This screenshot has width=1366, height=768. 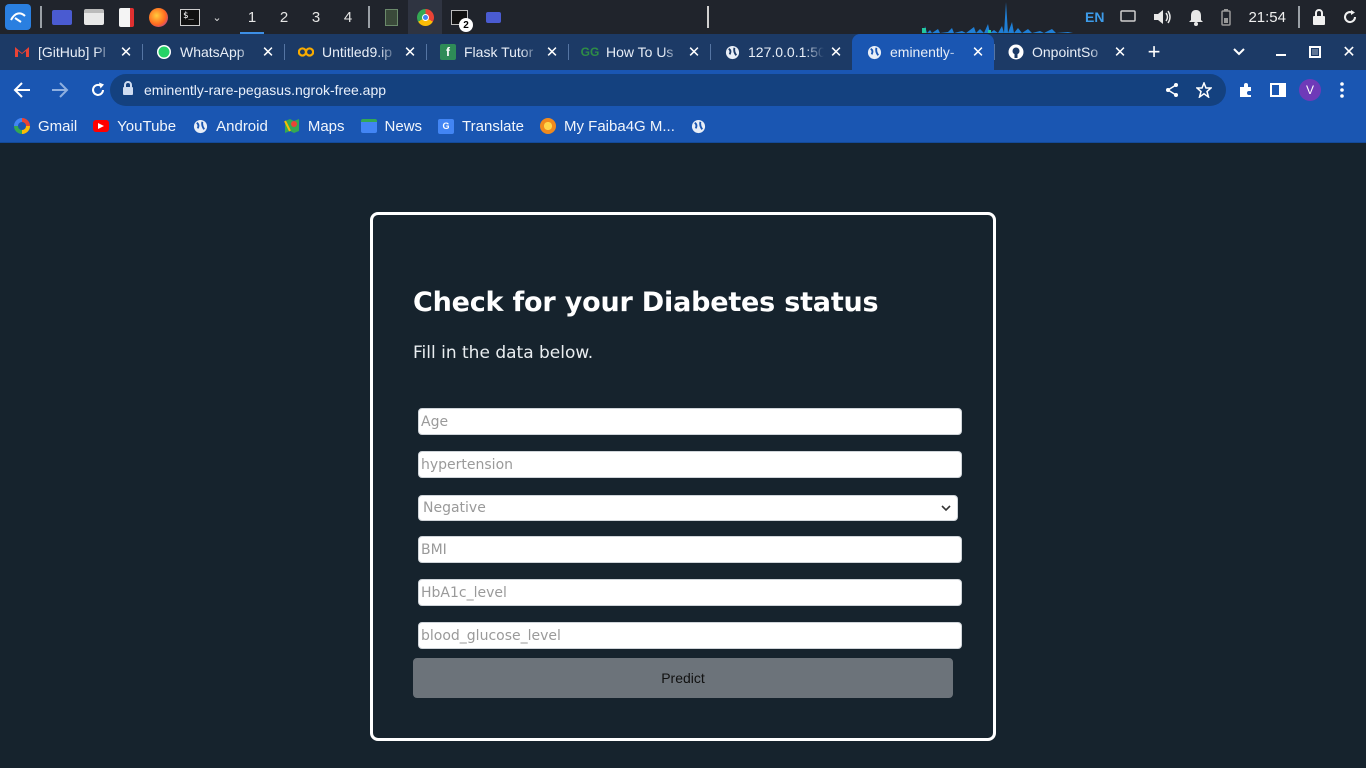 I want to click on tab-search-chevron-icon, so click(x=1239, y=52).